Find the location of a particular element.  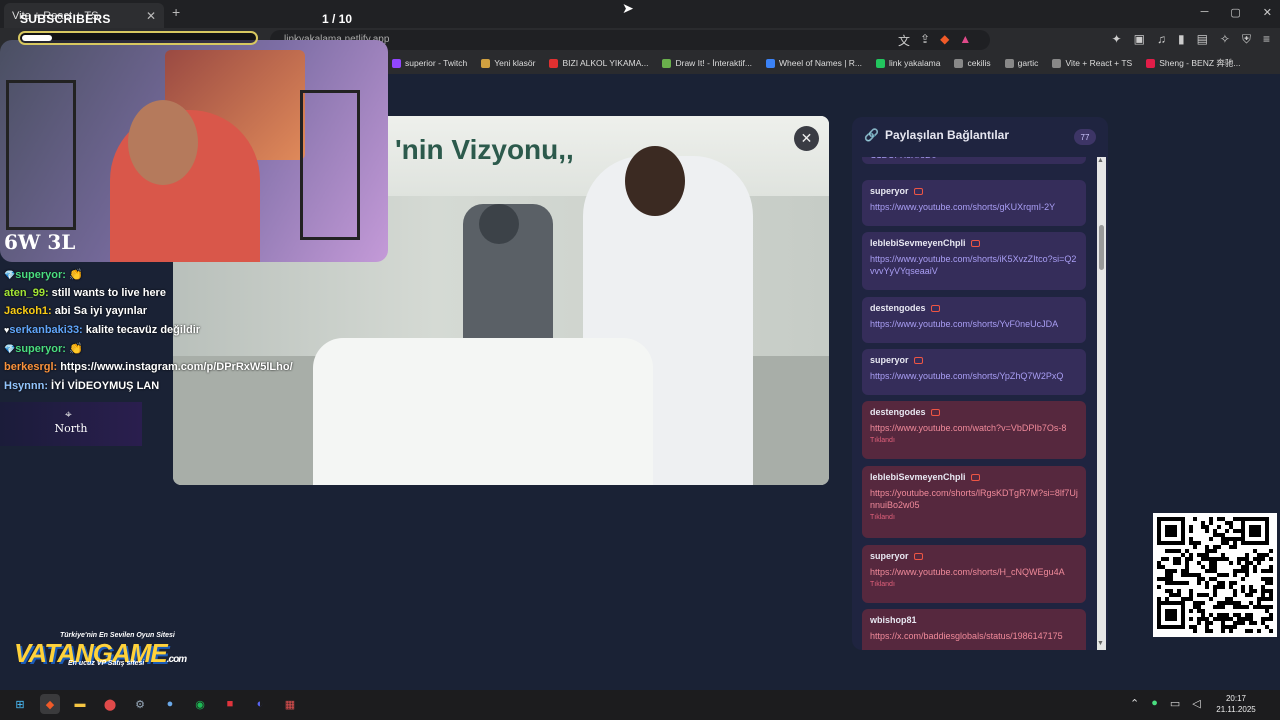

bookmark-label: superior - Twitch is located at coordinates (436, 63).